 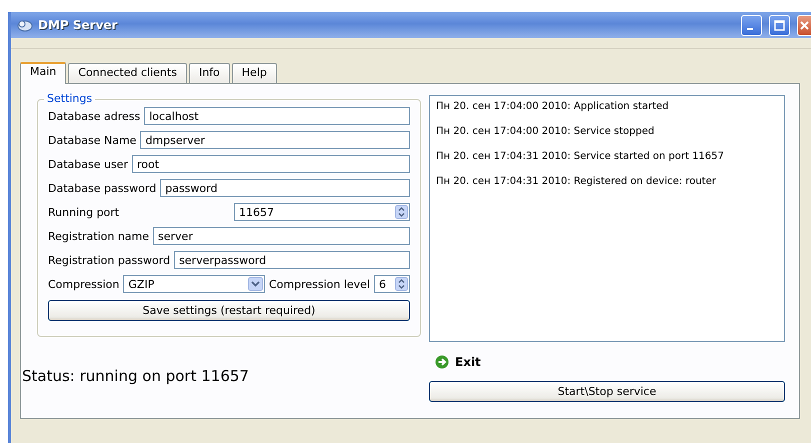 What do you see at coordinates (442, 362) in the screenshot?
I see `arrow-icon` at bounding box center [442, 362].